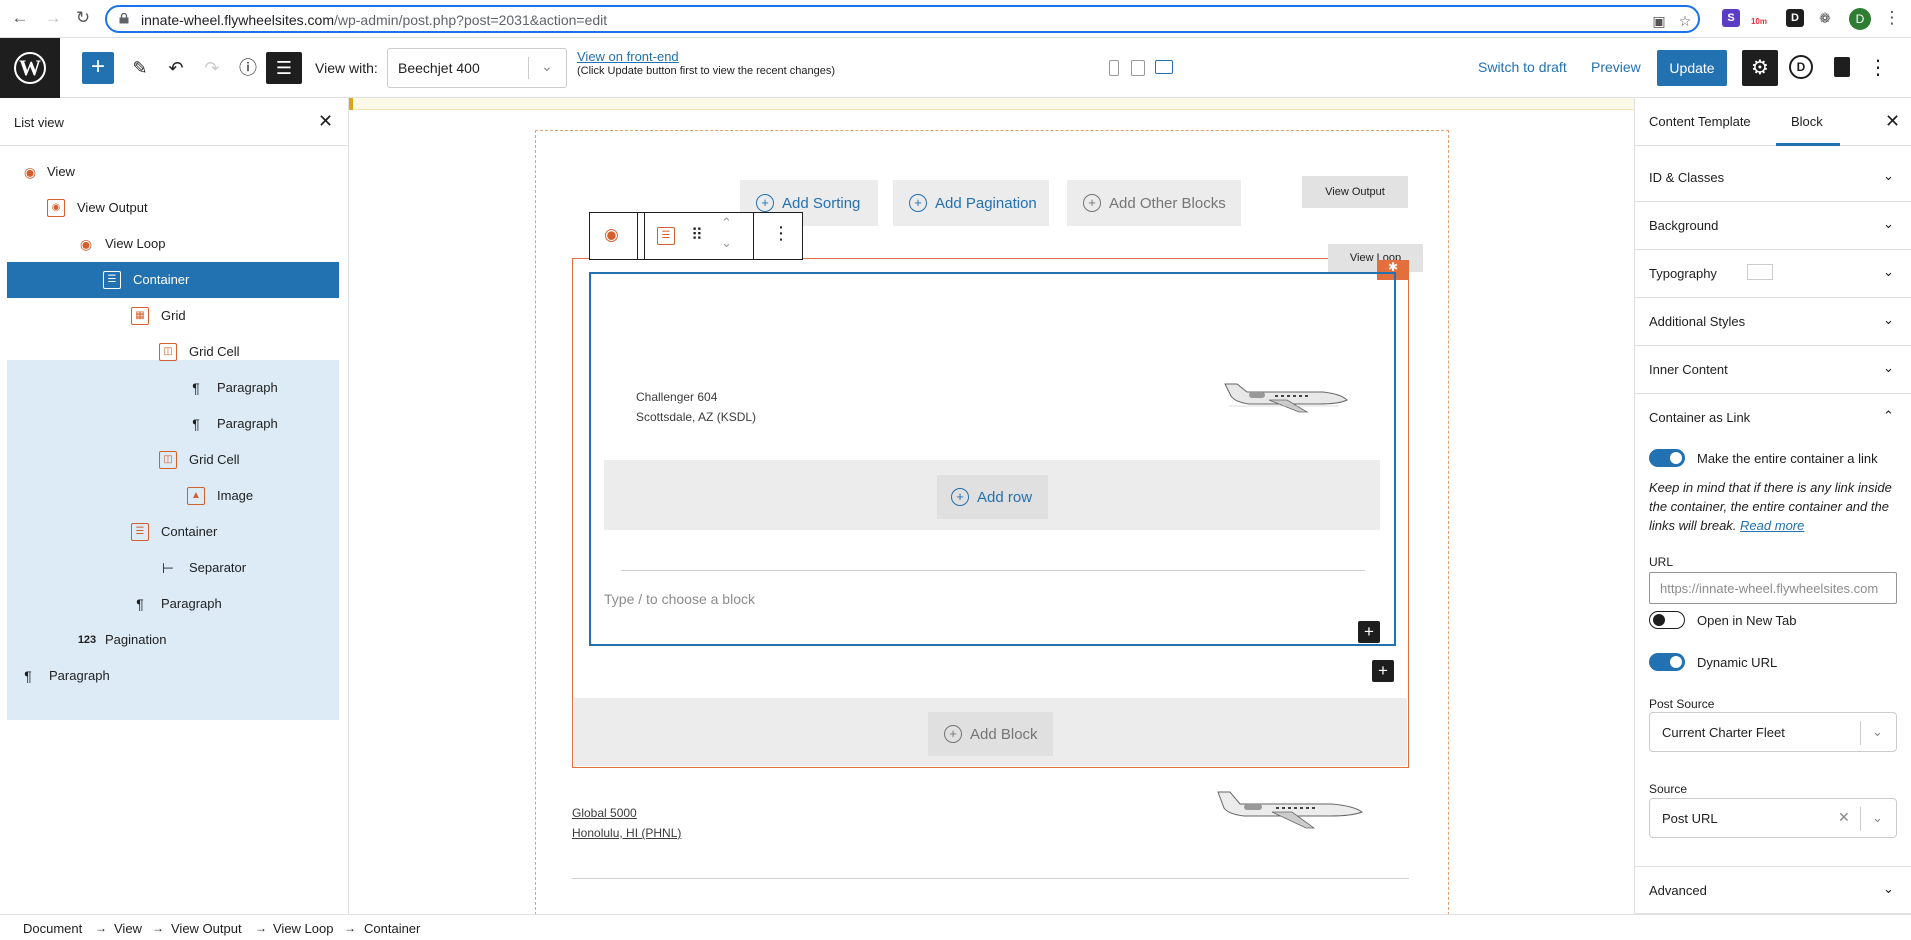  Describe the element at coordinates (1667, 620) in the screenshot. I see `open-new-tab-toggle` at that location.